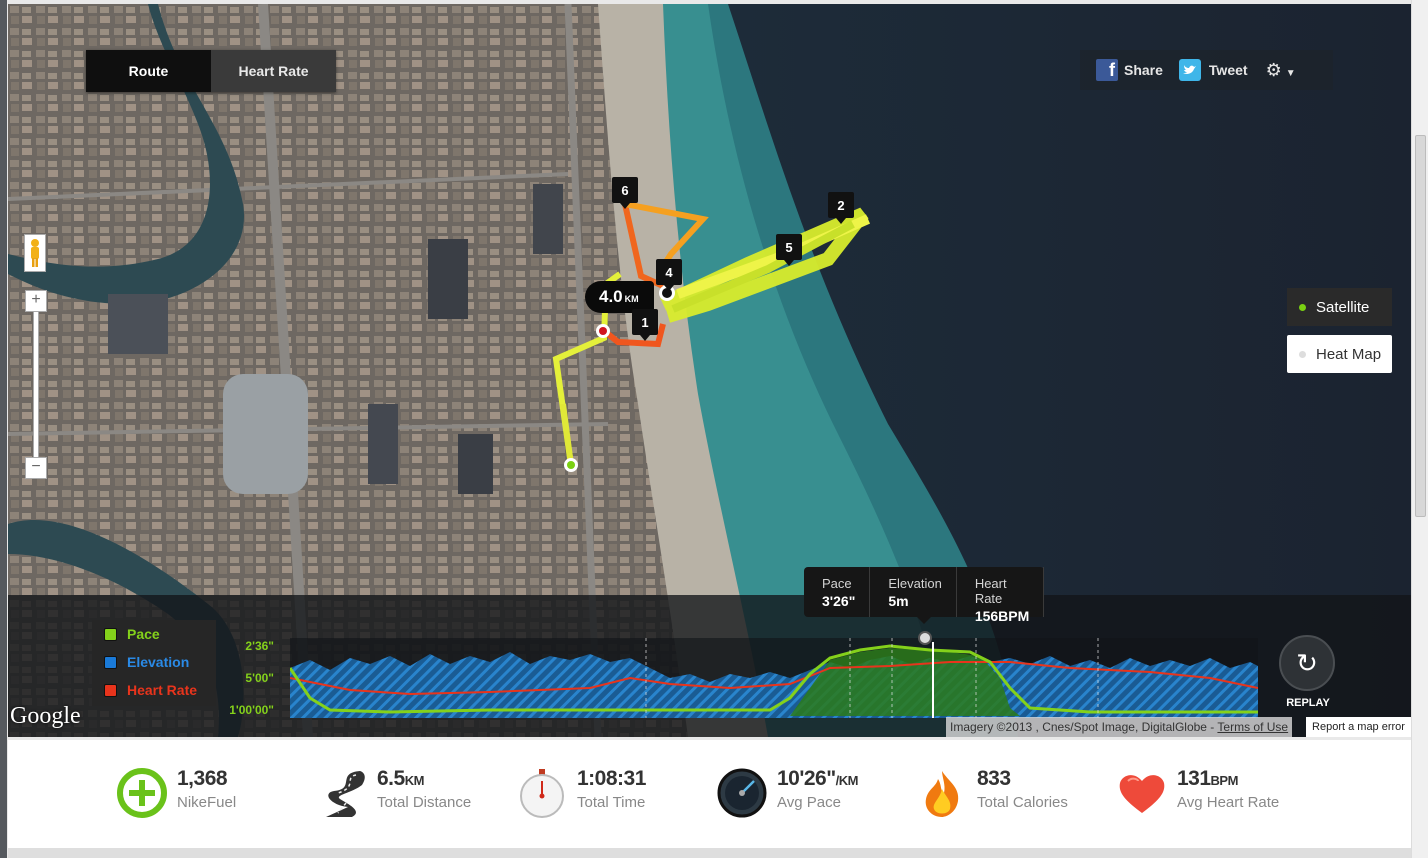 The image size is (1428, 858). I want to click on nikefuel-value: 1,368, so click(202, 778).